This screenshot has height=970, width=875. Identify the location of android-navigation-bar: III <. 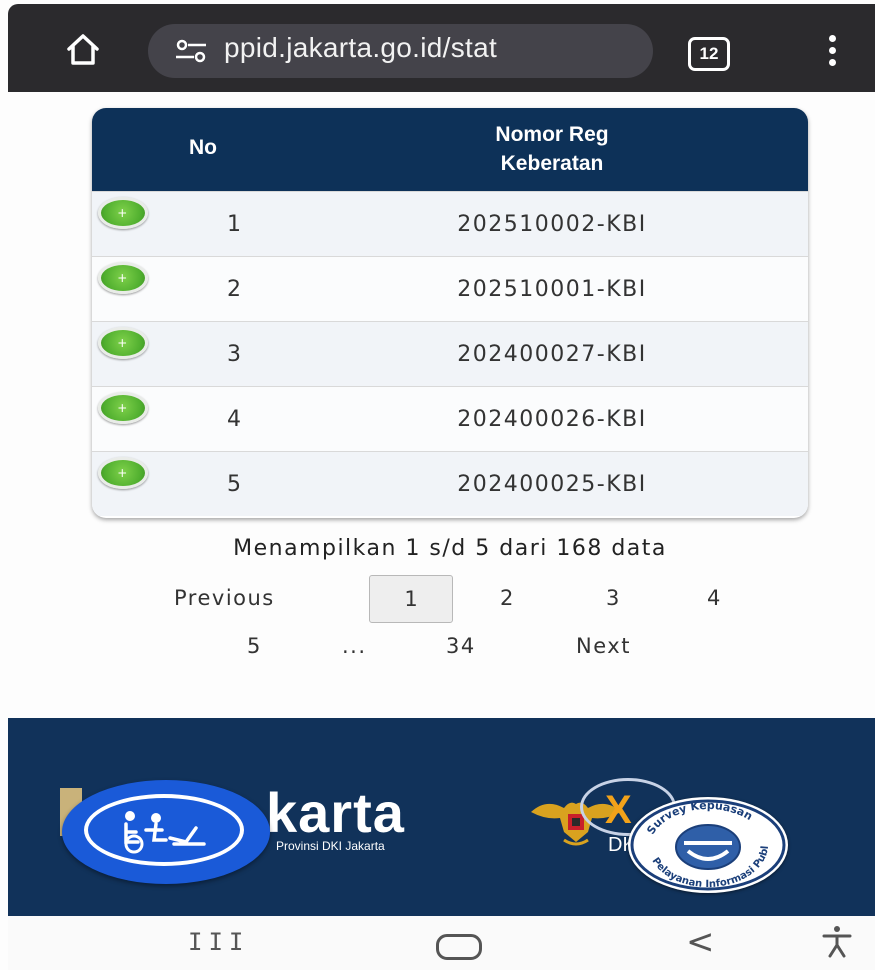
(441, 943).